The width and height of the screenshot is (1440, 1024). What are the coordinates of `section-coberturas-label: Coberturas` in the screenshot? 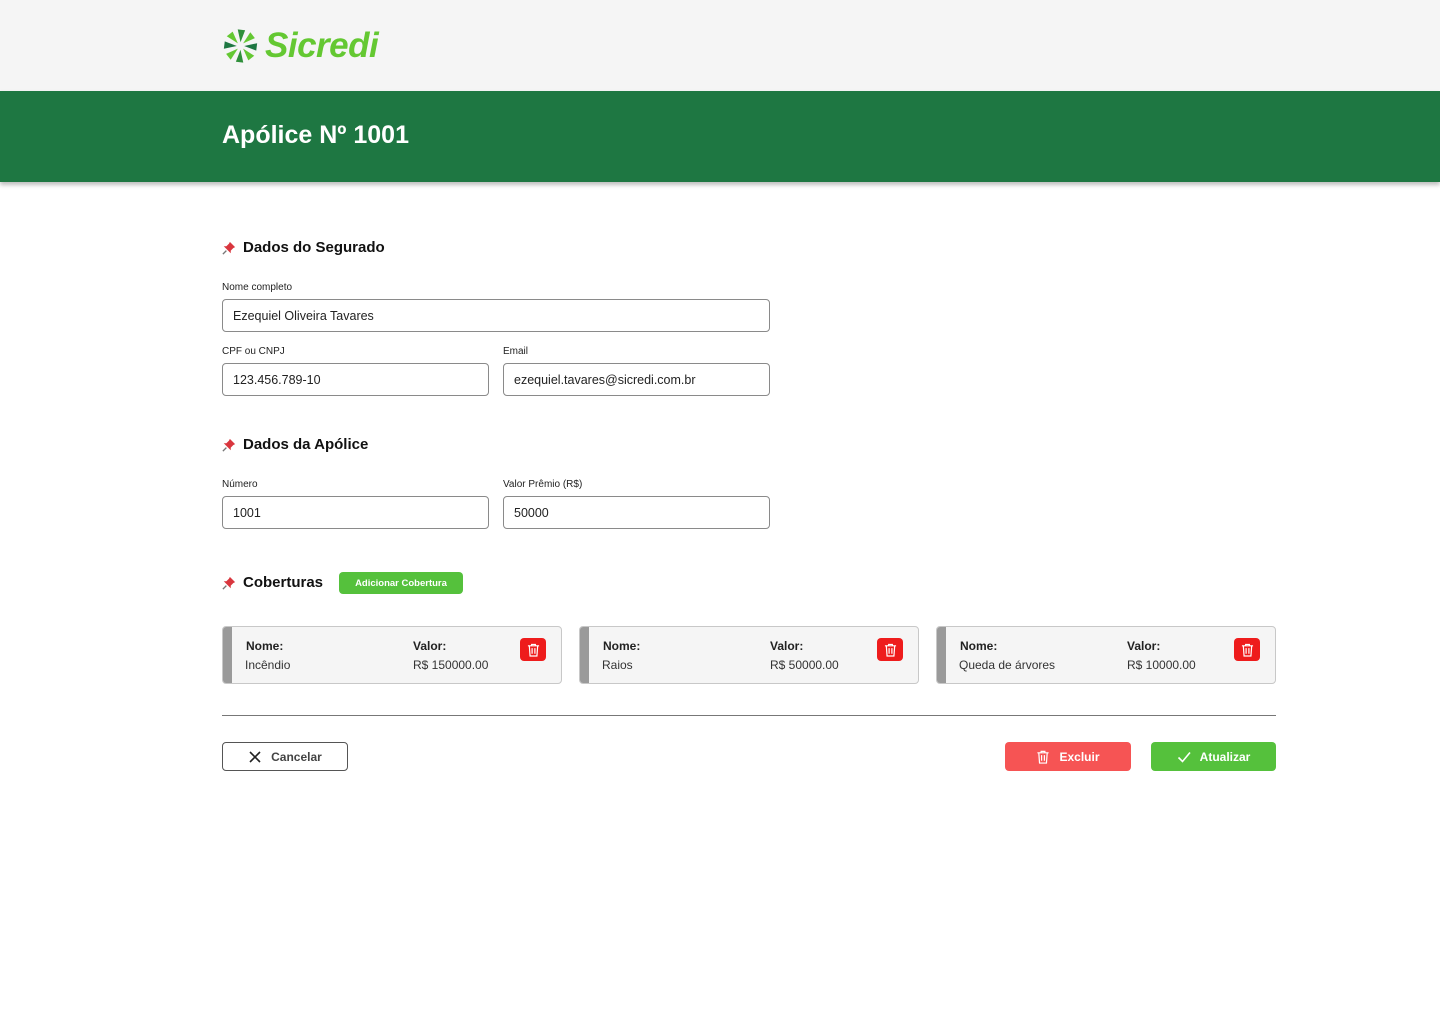 It's located at (283, 582).